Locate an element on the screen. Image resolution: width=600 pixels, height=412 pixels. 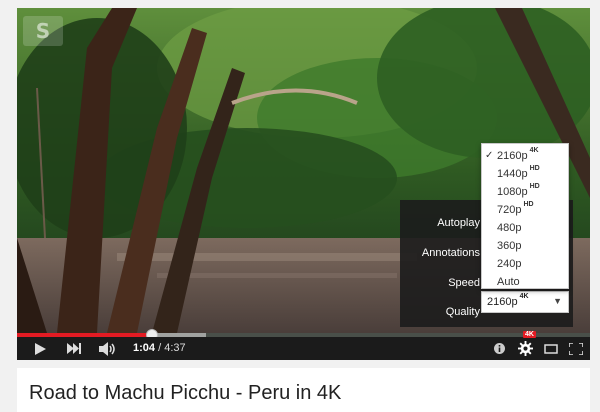
quality-option: 360p is located at coordinates (525, 246).